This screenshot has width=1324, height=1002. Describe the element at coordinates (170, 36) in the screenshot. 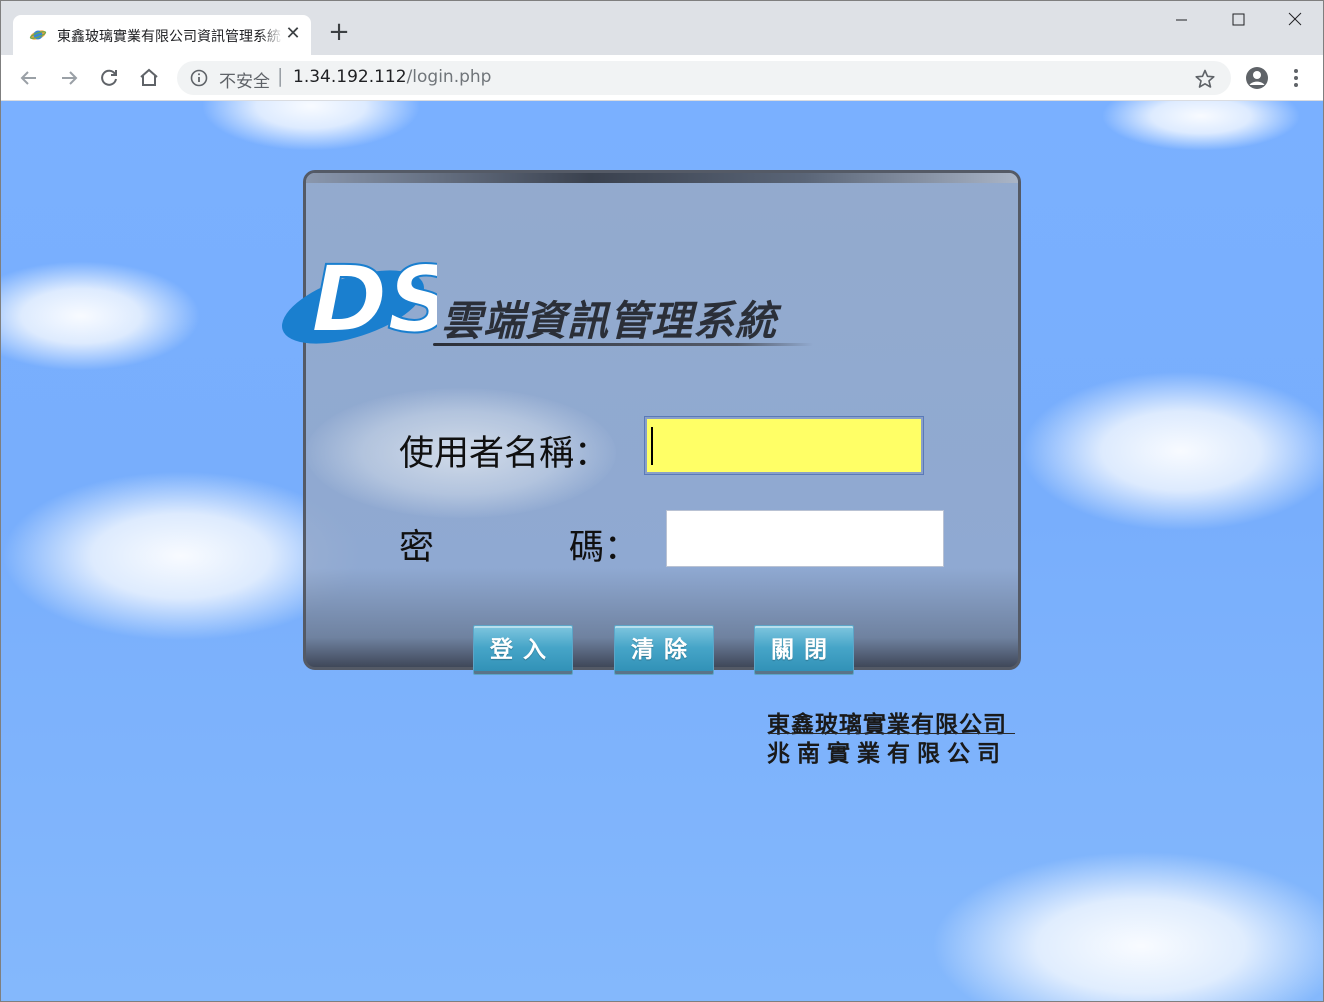

I see `tab-title: 東鑫玻璃實業有限公司資訊管理系統` at that location.